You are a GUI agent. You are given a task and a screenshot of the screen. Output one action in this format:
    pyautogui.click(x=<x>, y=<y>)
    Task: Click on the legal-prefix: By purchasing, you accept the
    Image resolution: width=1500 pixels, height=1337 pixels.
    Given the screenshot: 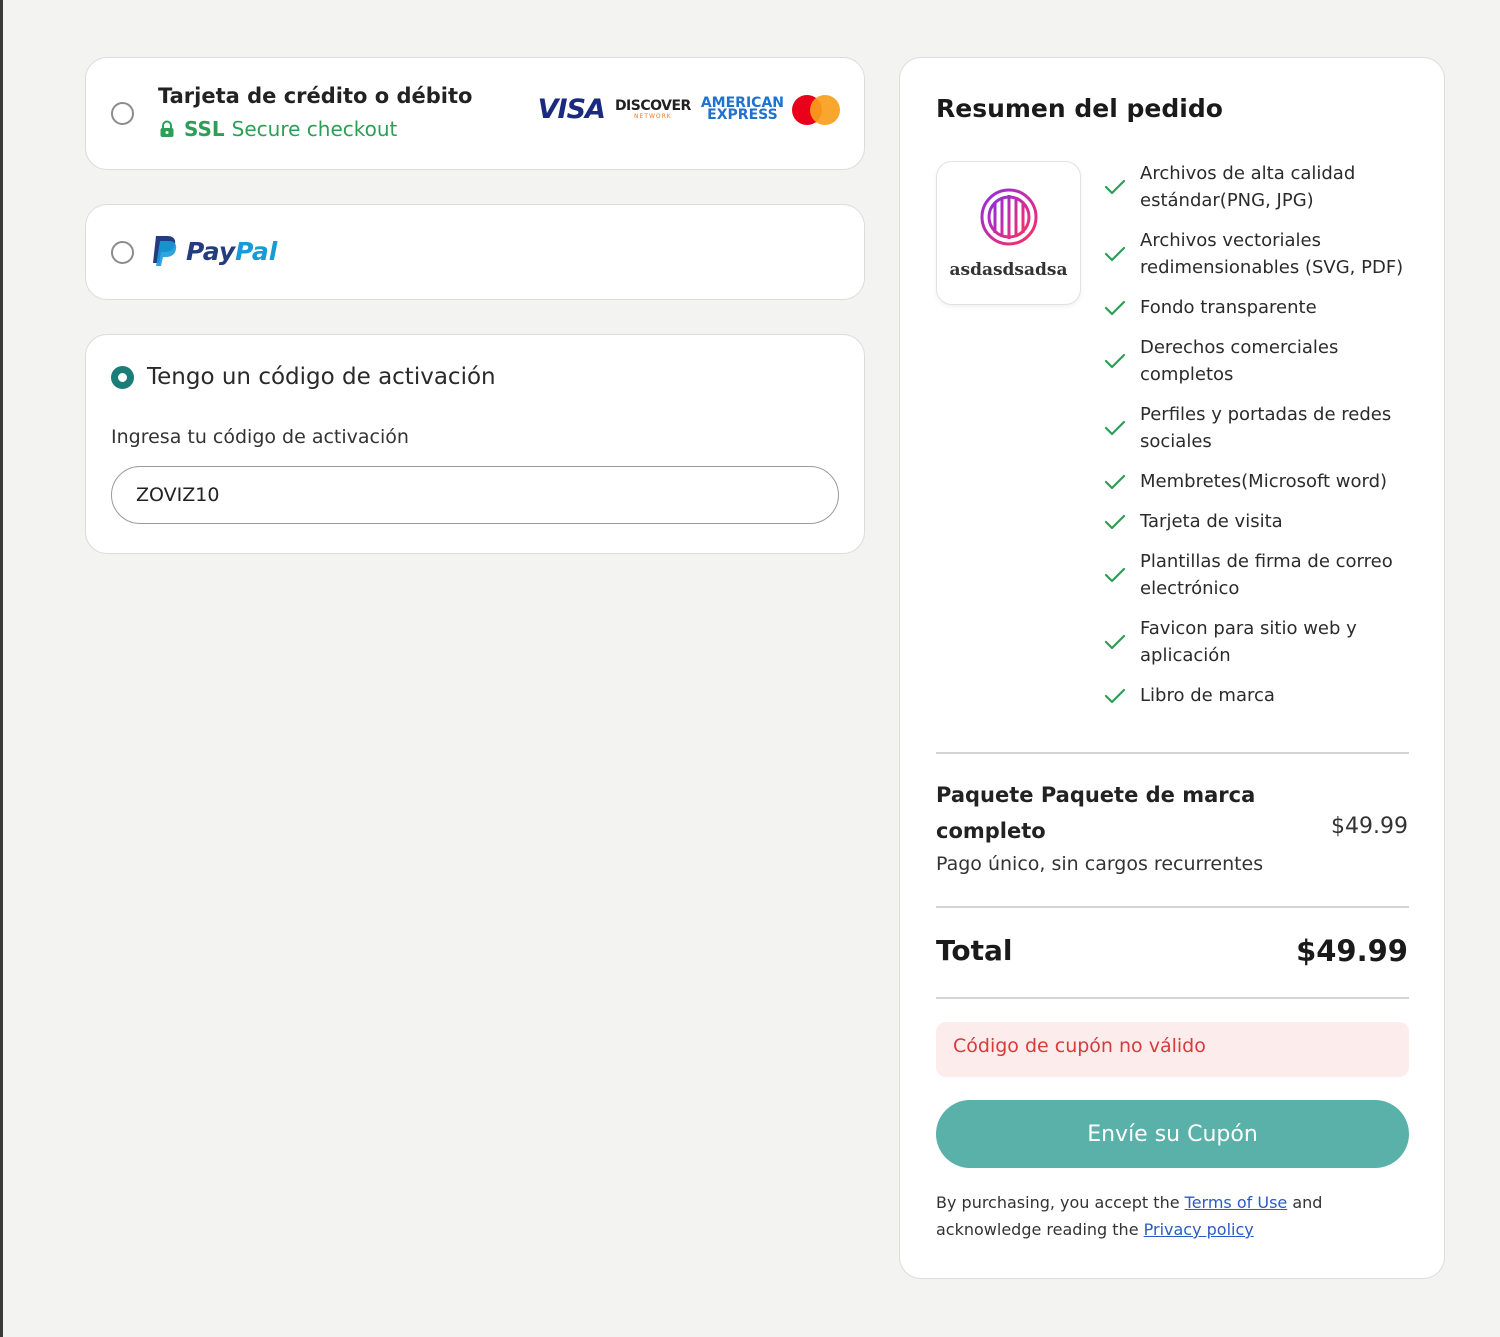 What is the action you would take?
    pyautogui.click(x=1058, y=1202)
    